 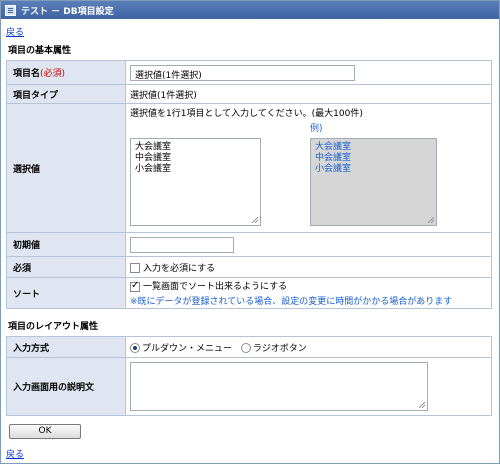 I want to click on initial-value-input, so click(x=182, y=244).